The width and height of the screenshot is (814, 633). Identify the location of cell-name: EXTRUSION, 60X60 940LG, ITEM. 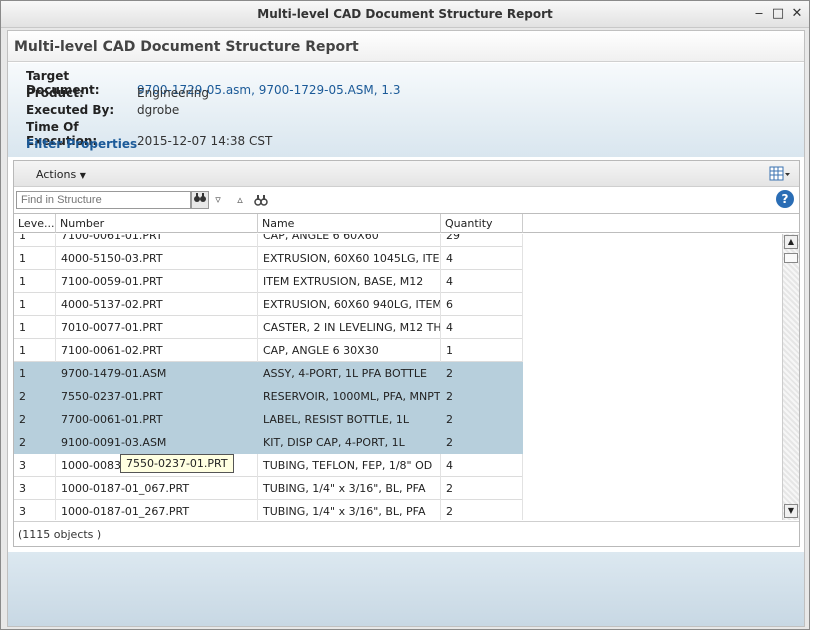
(349, 304).